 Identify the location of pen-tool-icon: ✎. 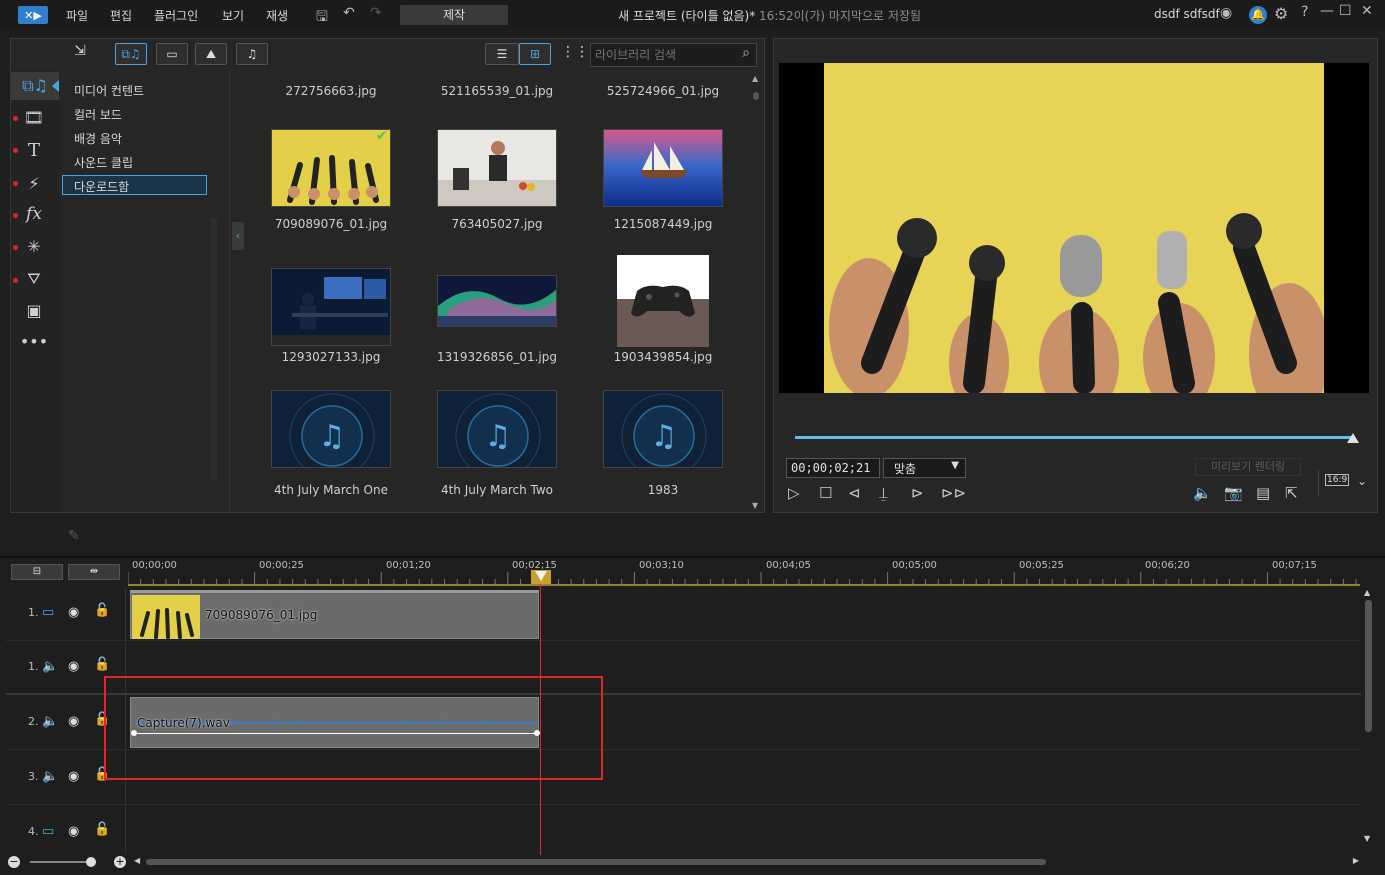
(74, 536).